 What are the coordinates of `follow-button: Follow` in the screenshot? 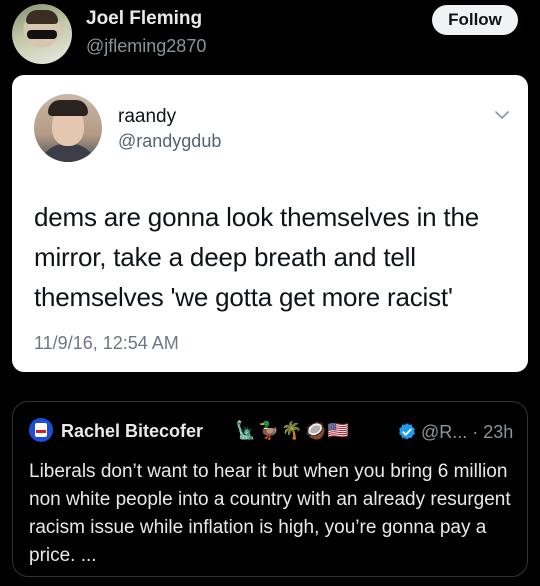 It's located at (475, 20).